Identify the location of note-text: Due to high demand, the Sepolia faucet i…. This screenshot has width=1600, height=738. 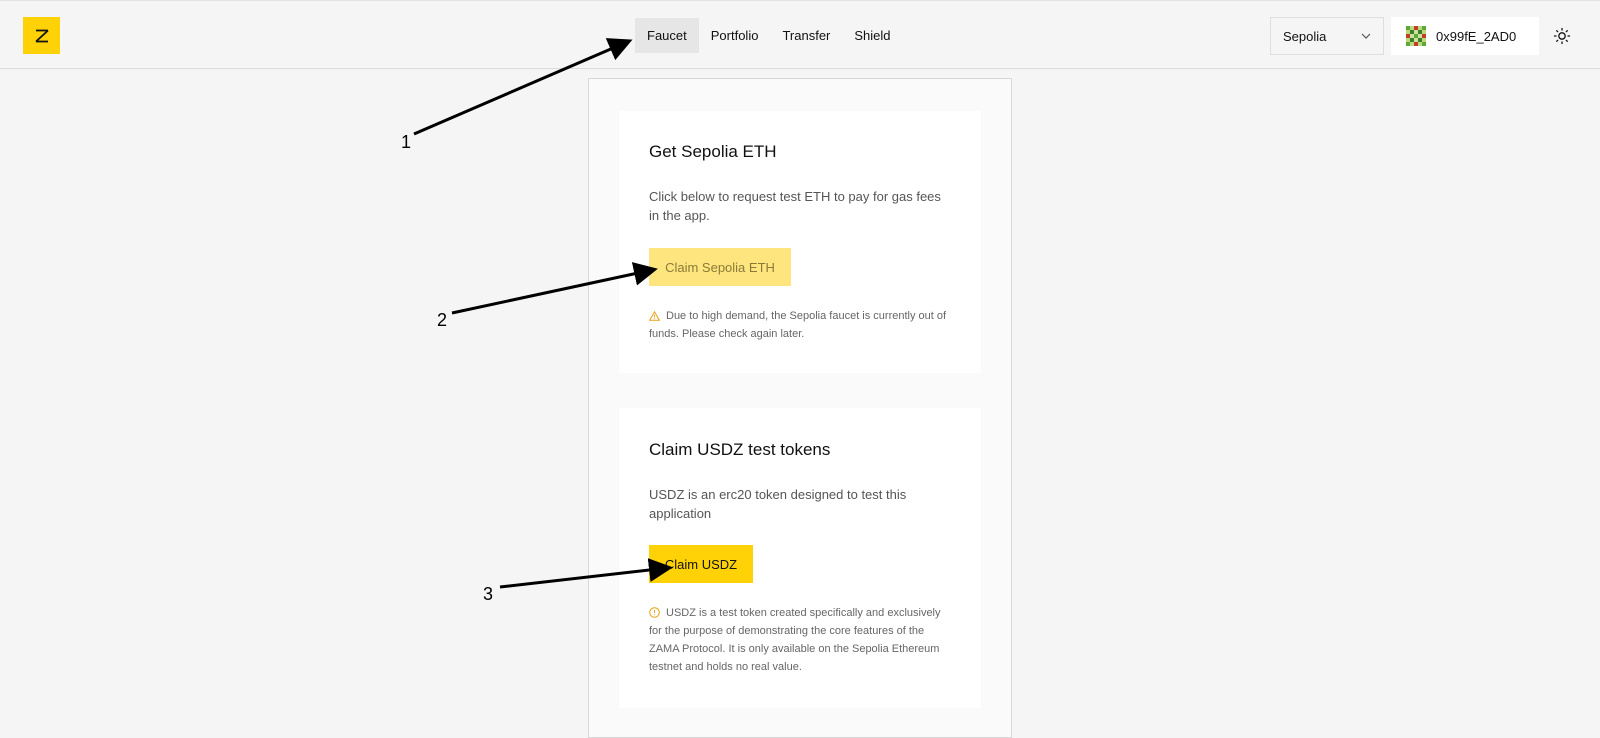
(798, 325).